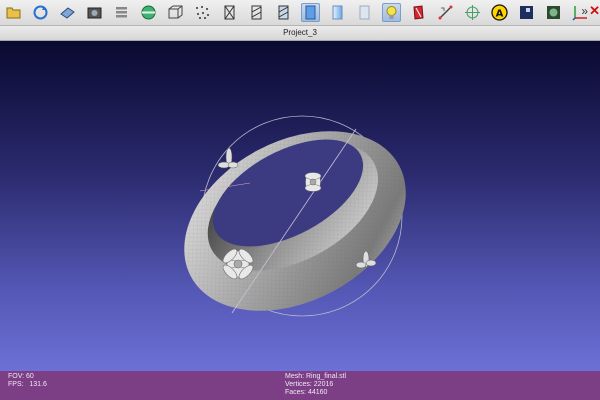 This screenshot has height=400, width=600. What do you see at coordinates (310, 12) in the screenshot?
I see `flat-shading-icon` at bounding box center [310, 12].